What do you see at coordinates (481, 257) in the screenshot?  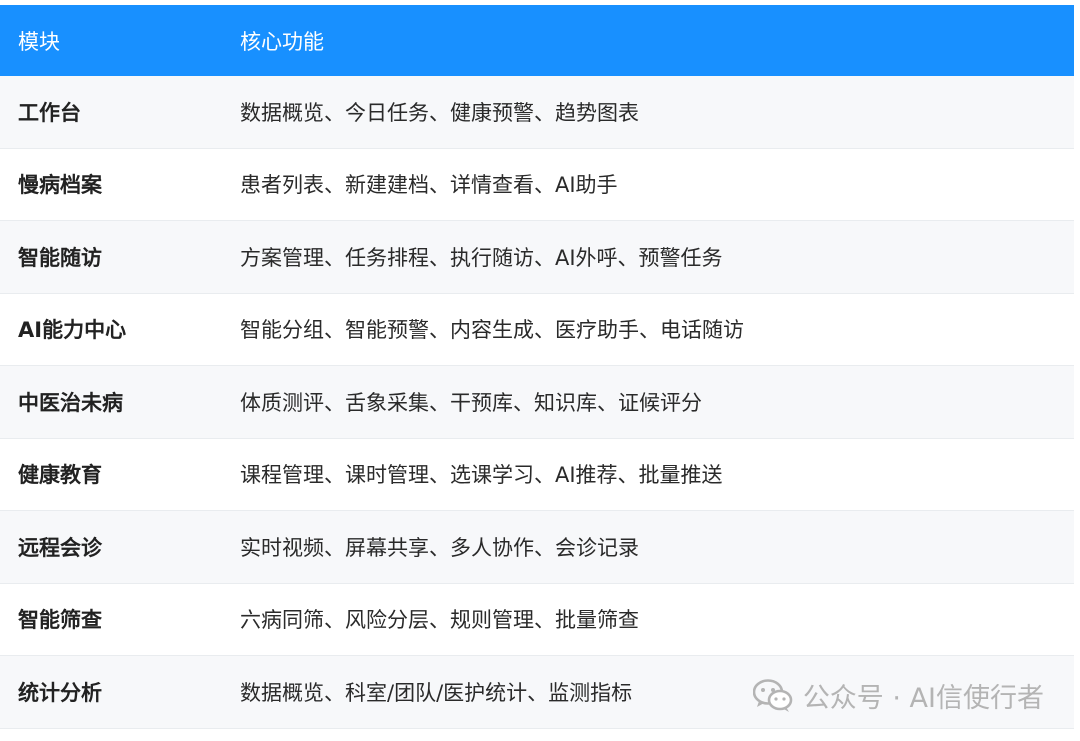 I see `module-functions: 方案管理、任务排程、执行随访、AI外呼、预警任务` at bounding box center [481, 257].